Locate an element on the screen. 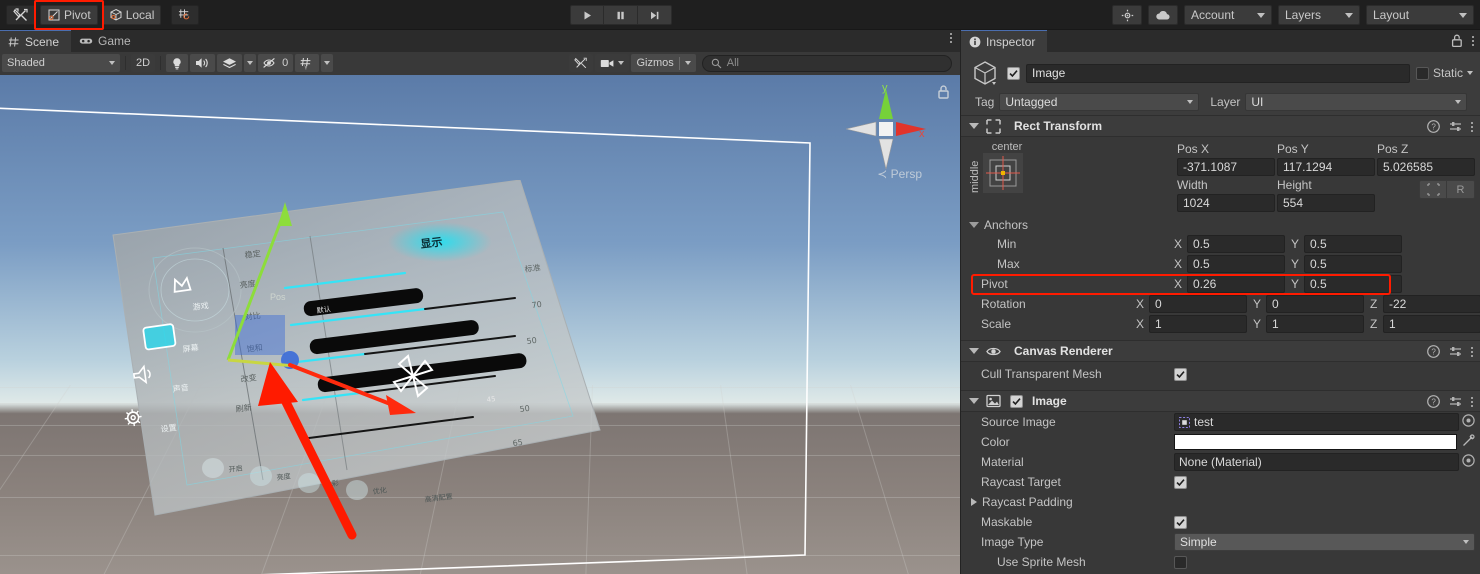 This screenshot has width=1480, height=574. source-image-value: test is located at coordinates (1204, 422).